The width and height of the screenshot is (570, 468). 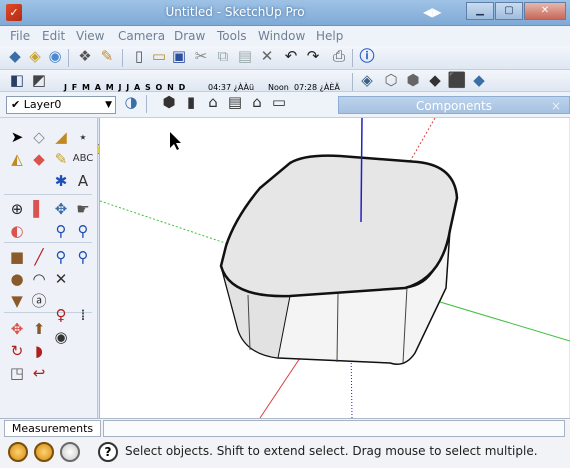 What do you see at coordinates (61, 105) in the screenshot?
I see `layer-dropdown: ✔ Layer0 ▼` at bounding box center [61, 105].